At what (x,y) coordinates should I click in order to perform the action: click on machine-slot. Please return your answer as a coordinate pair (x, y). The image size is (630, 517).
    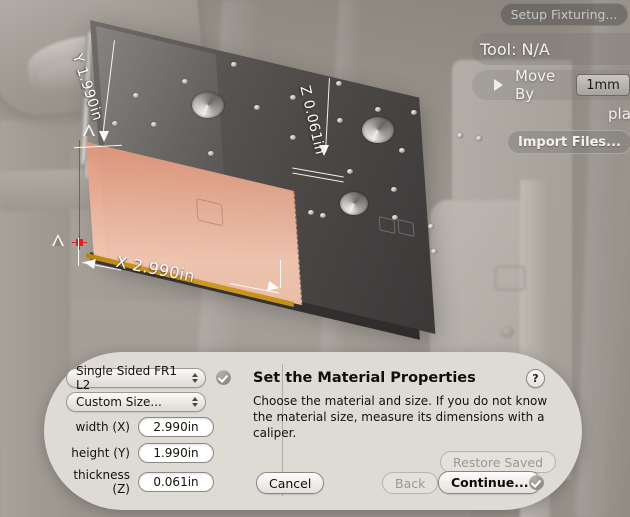
    Looking at the image, I should click on (510, 278).